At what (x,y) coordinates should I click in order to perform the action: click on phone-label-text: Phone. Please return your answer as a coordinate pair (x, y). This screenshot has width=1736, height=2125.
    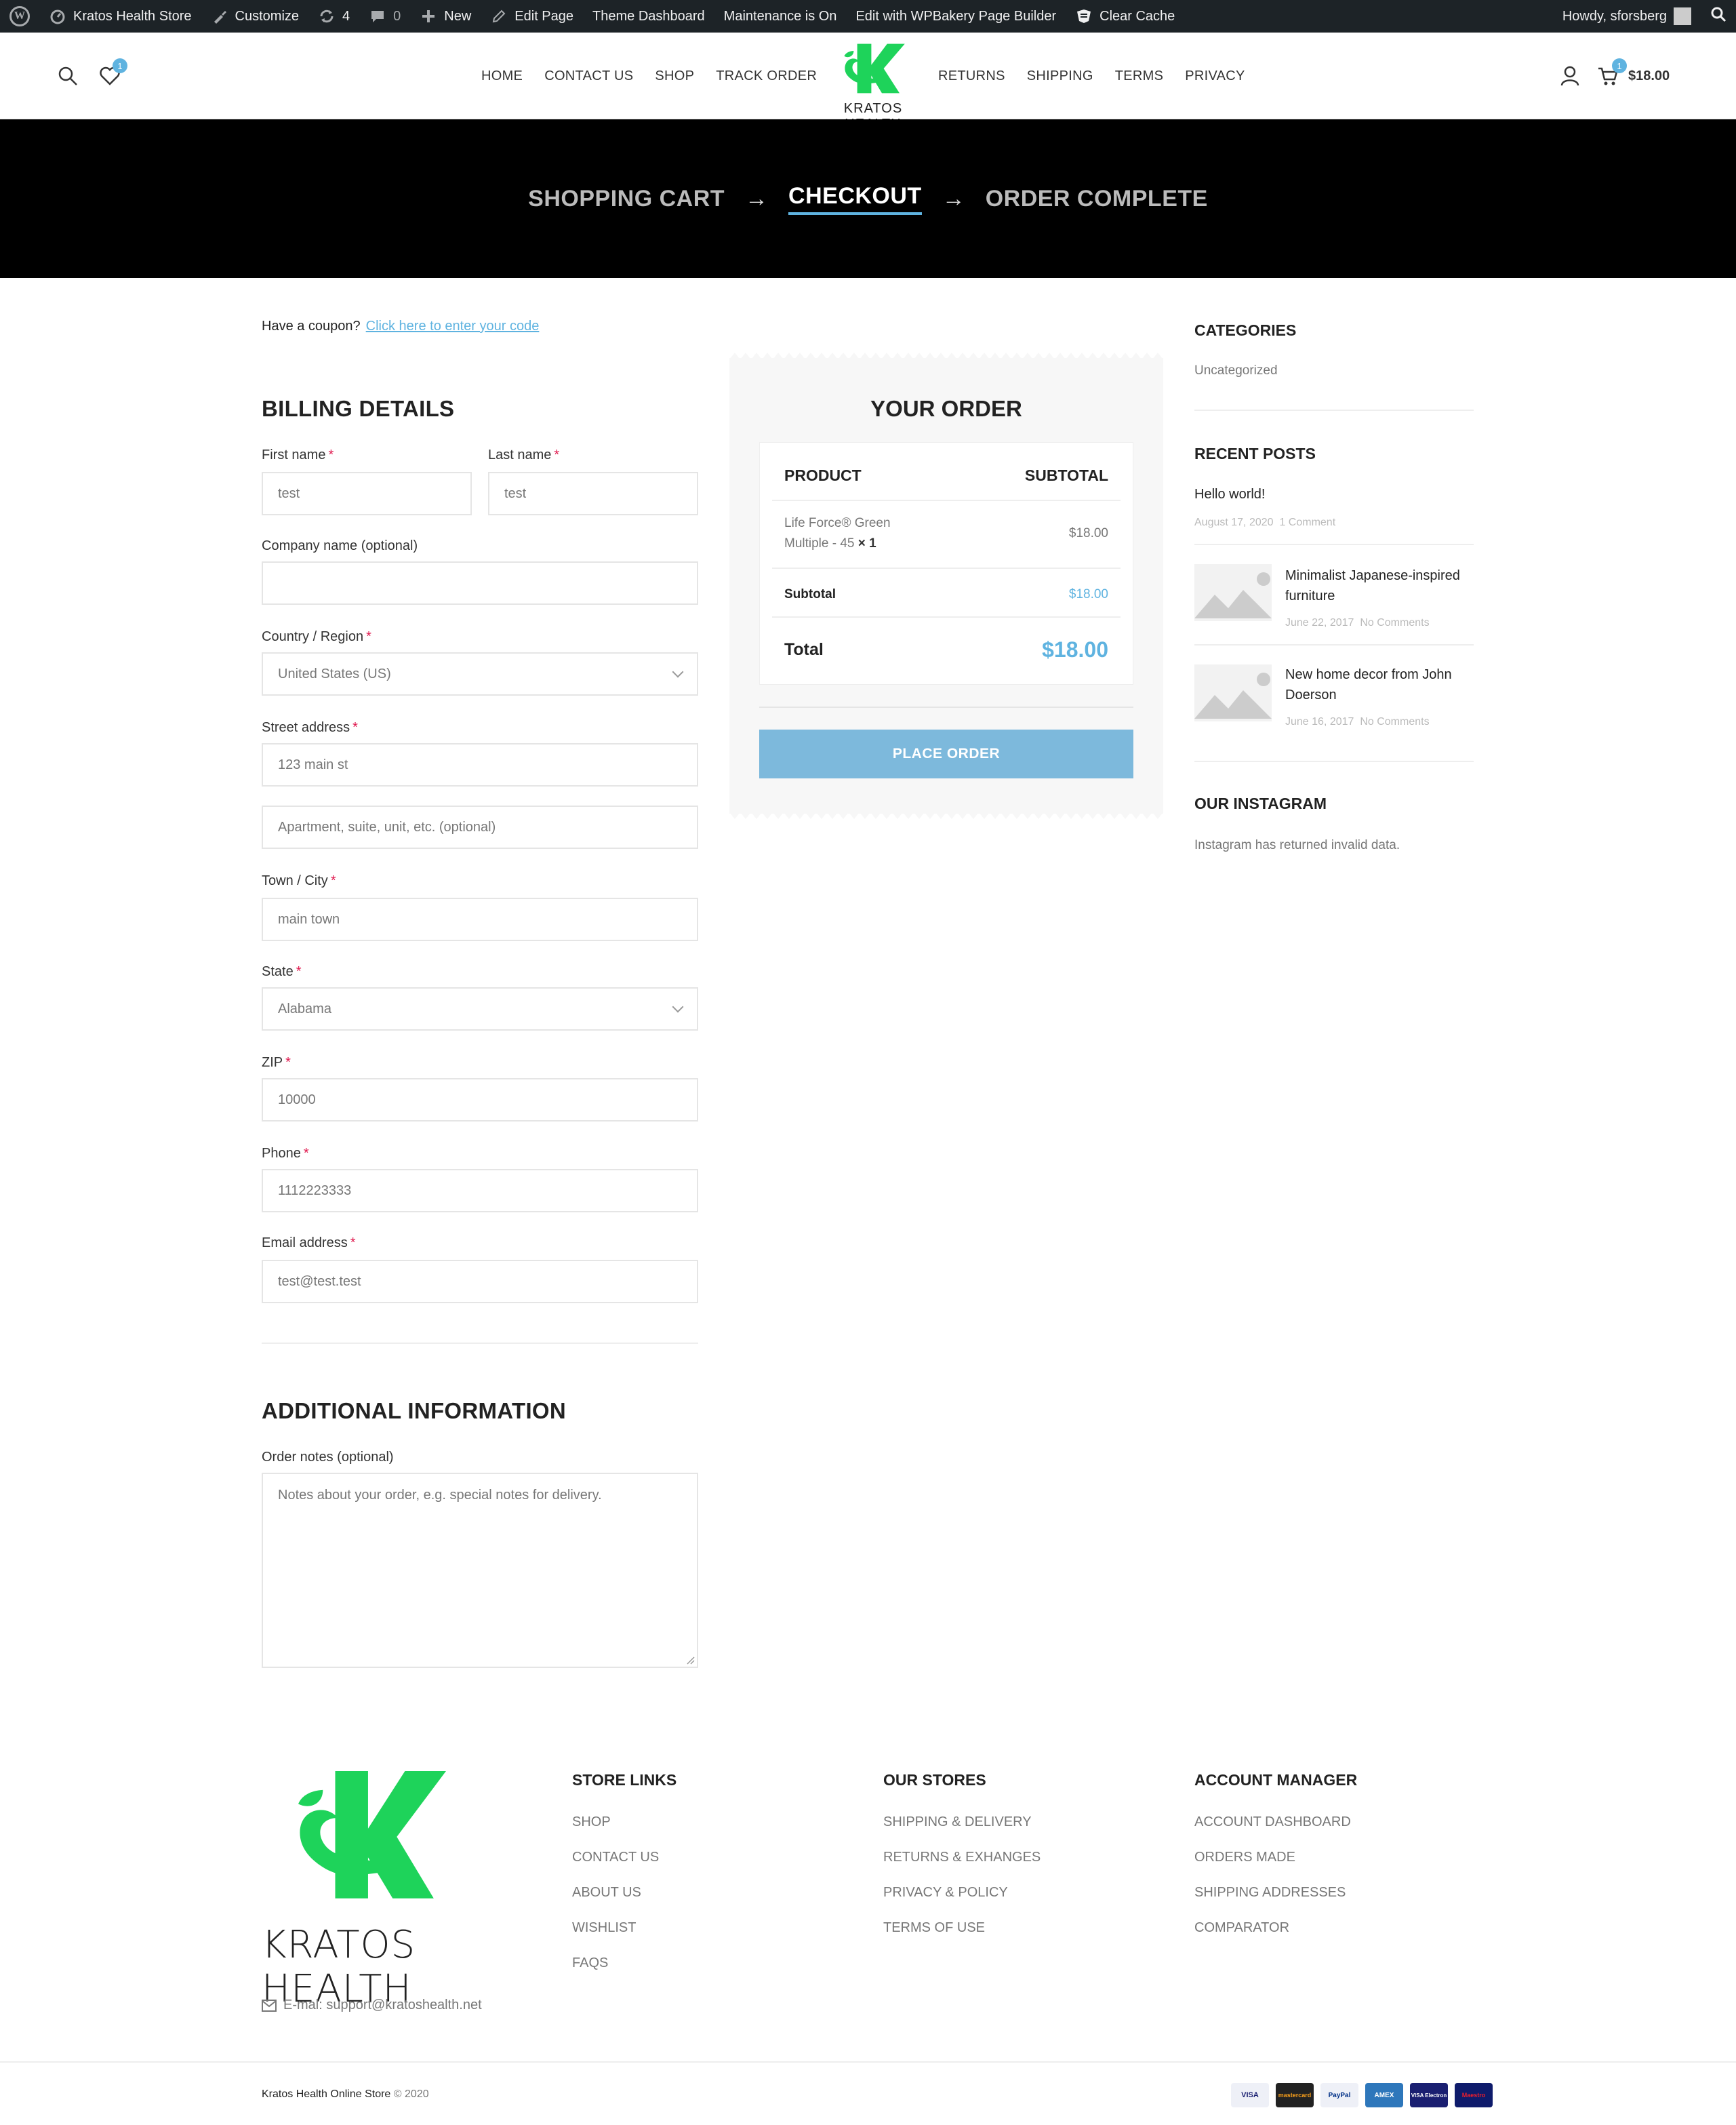
    Looking at the image, I should click on (281, 1153).